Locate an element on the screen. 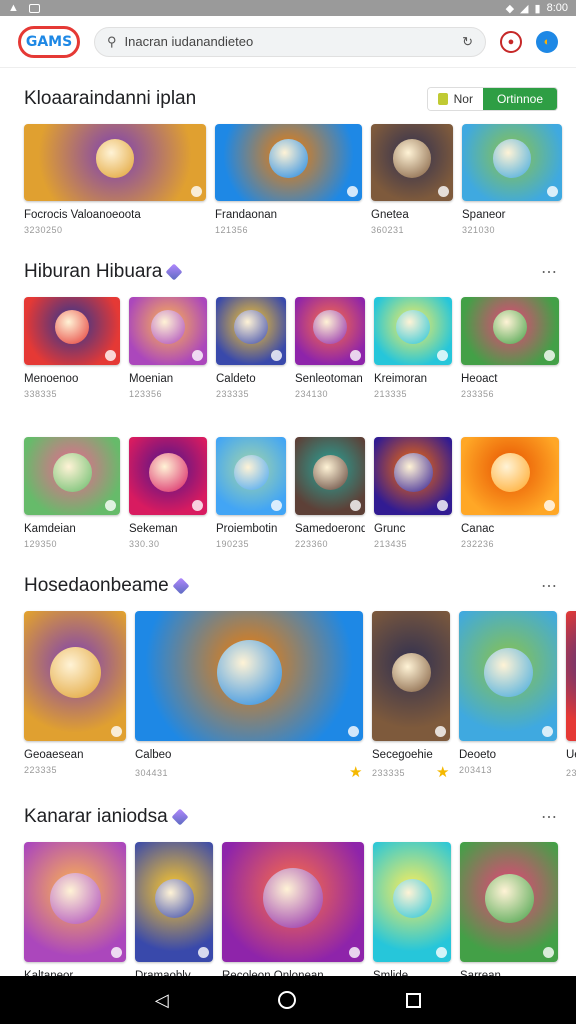 This screenshot has width=576, height=1024. game-card: Deoeto 203413 is located at coordinates (508, 695).